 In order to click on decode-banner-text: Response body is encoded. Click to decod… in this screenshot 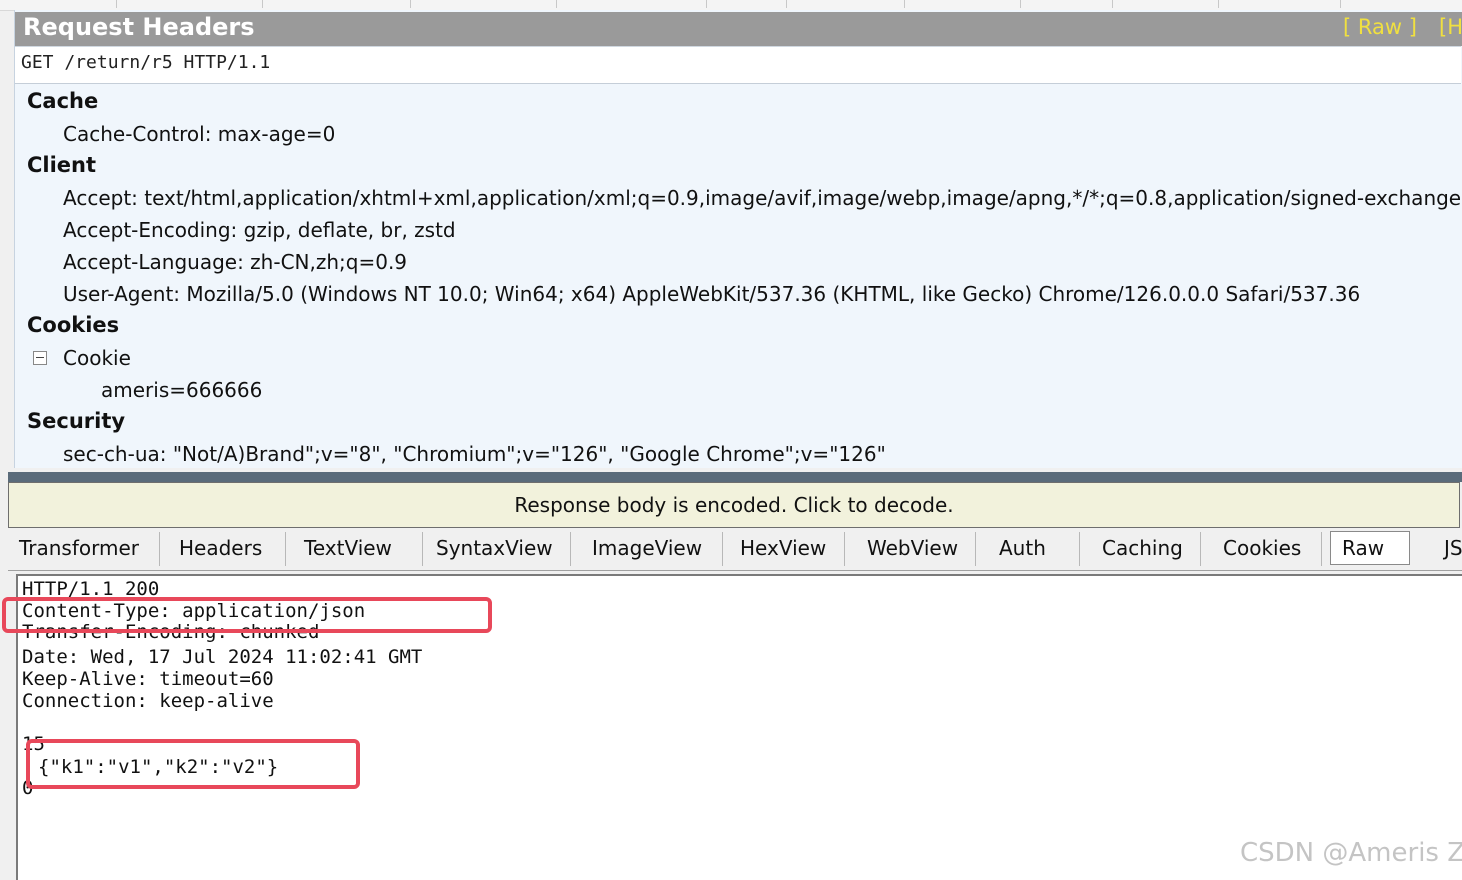, I will do `click(734, 505)`.